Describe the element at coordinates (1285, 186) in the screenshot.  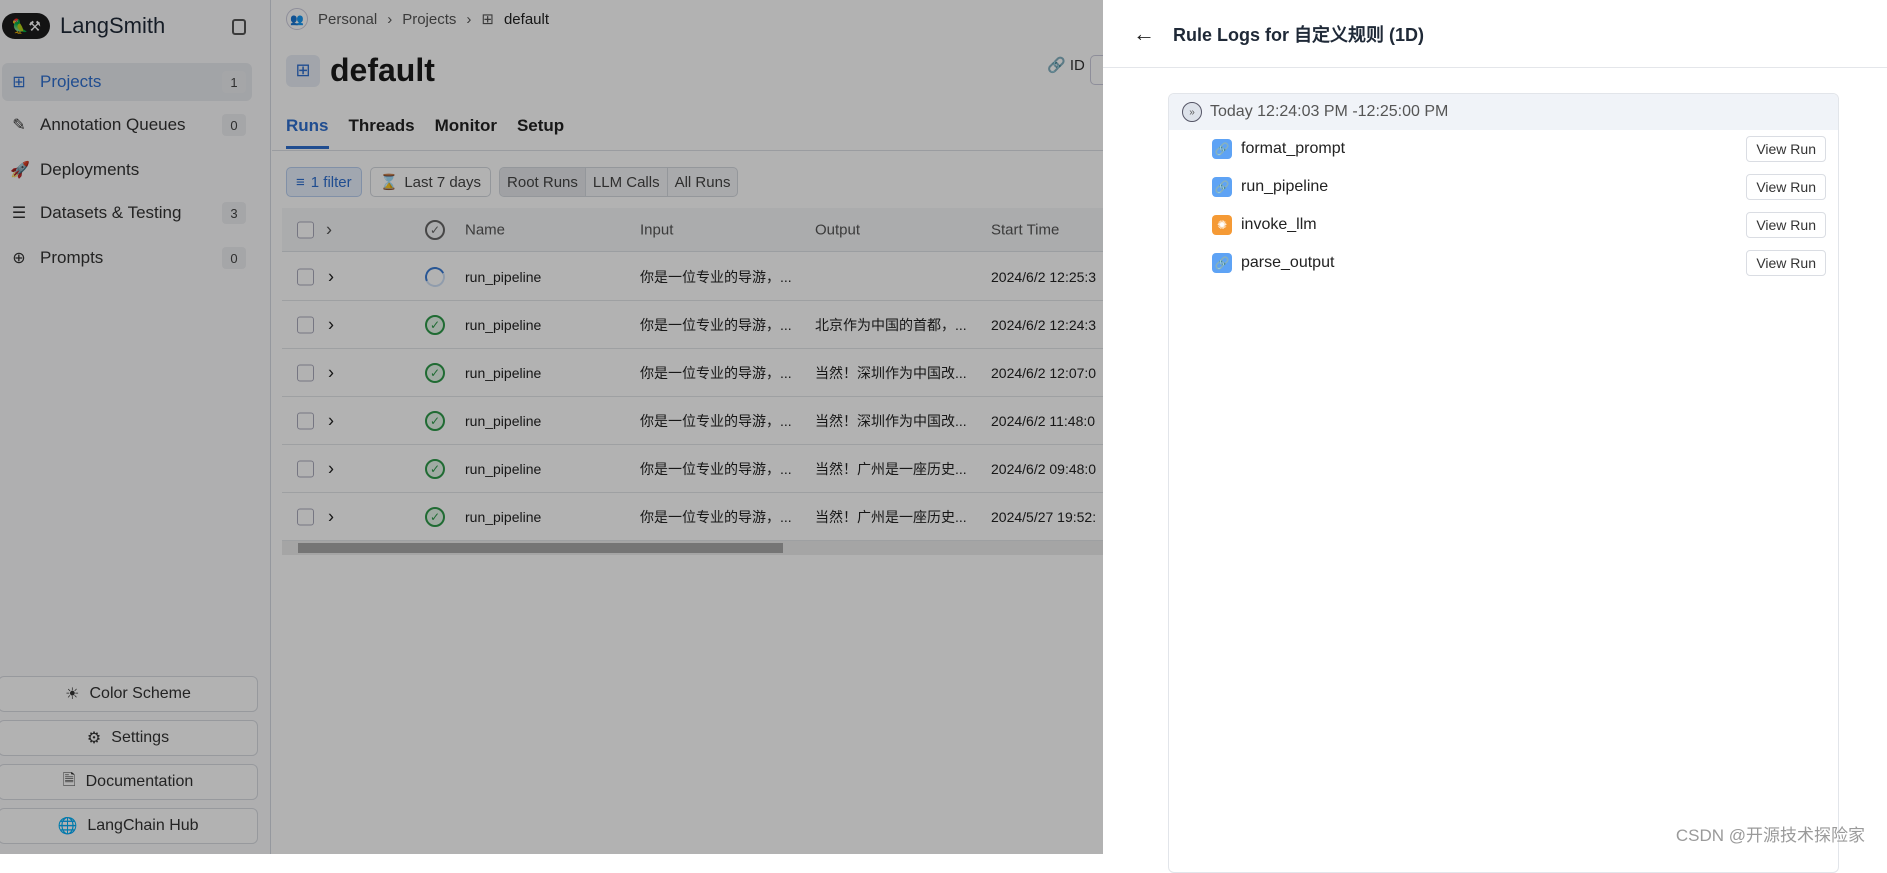
I see `run-name: run_pipeline` at that location.